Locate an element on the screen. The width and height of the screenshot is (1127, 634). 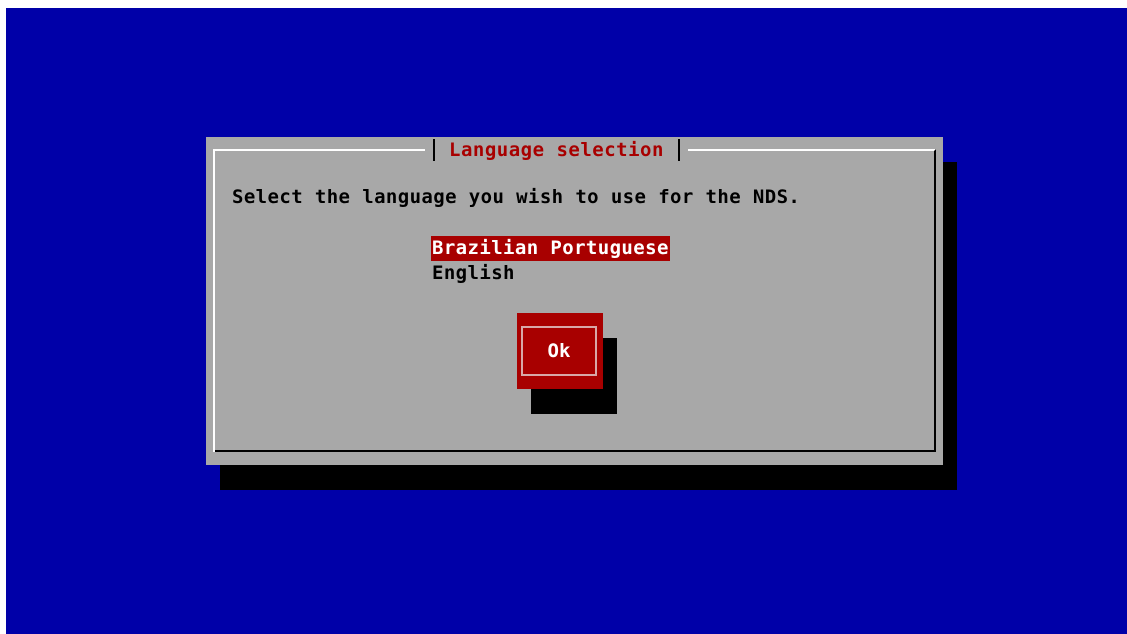
dialog-title-bar: Language selection is located at coordinates (556, 150).